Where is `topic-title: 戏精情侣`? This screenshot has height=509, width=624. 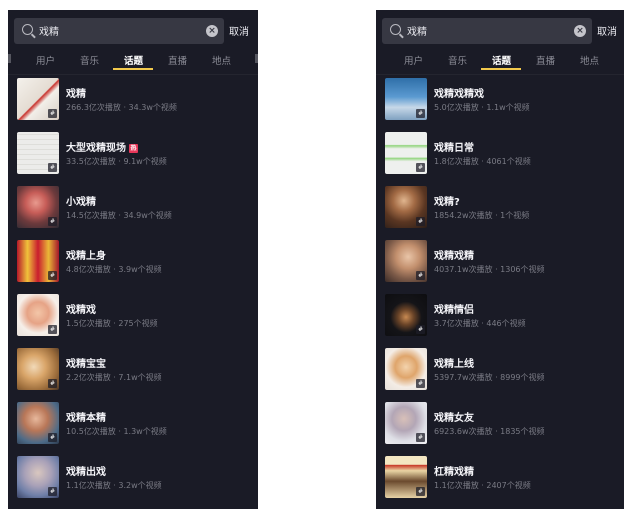 topic-title: 戏精情侣 is located at coordinates (454, 310).